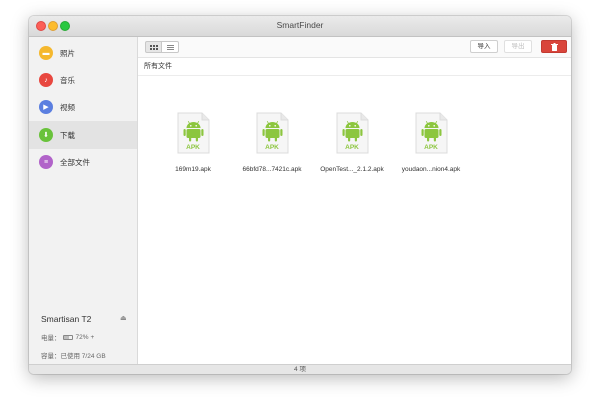  I want to click on status-bar: 4 项, so click(300, 369).